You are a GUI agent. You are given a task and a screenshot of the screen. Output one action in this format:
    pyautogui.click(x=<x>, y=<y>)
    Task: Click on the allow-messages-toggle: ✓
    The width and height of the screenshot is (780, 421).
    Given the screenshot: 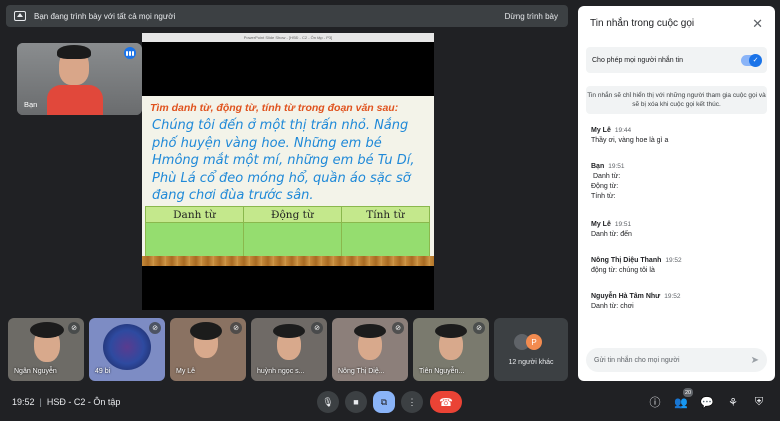 What is the action you would take?
    pyautogui.click(x=751, y=60)
    